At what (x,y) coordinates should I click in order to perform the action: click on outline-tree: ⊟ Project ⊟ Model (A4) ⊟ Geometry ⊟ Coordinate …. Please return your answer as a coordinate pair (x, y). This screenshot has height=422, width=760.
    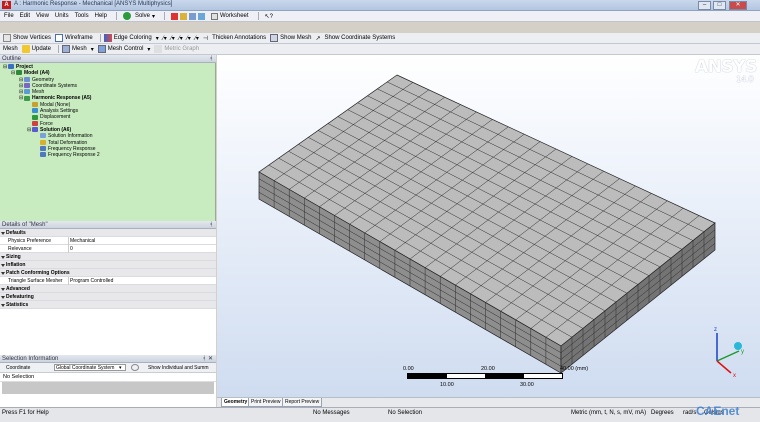
    Looking at the image, I should click on (108, 142).